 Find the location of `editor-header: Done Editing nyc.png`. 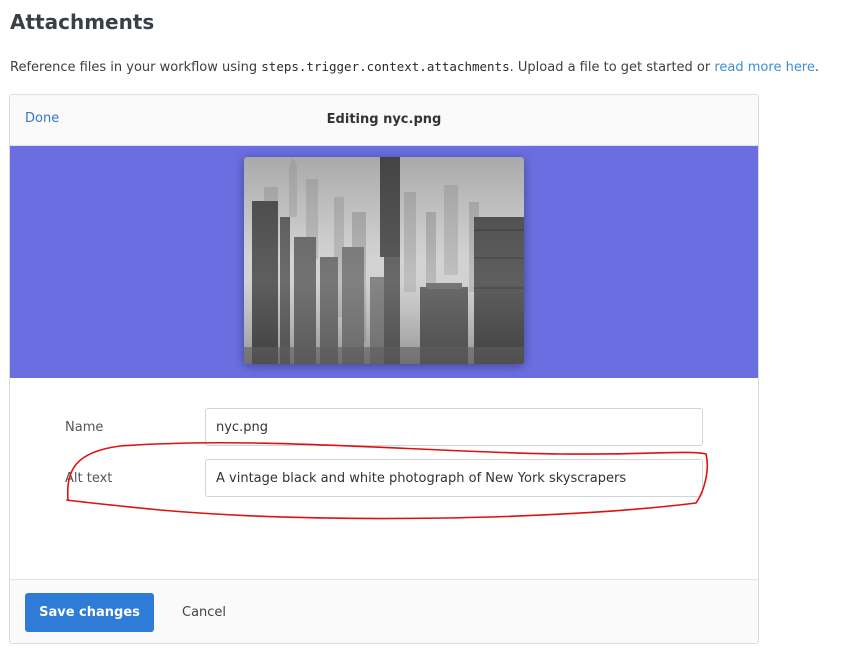

editor-header: Done Editing nyc.png is located at coordinates (384, 120).